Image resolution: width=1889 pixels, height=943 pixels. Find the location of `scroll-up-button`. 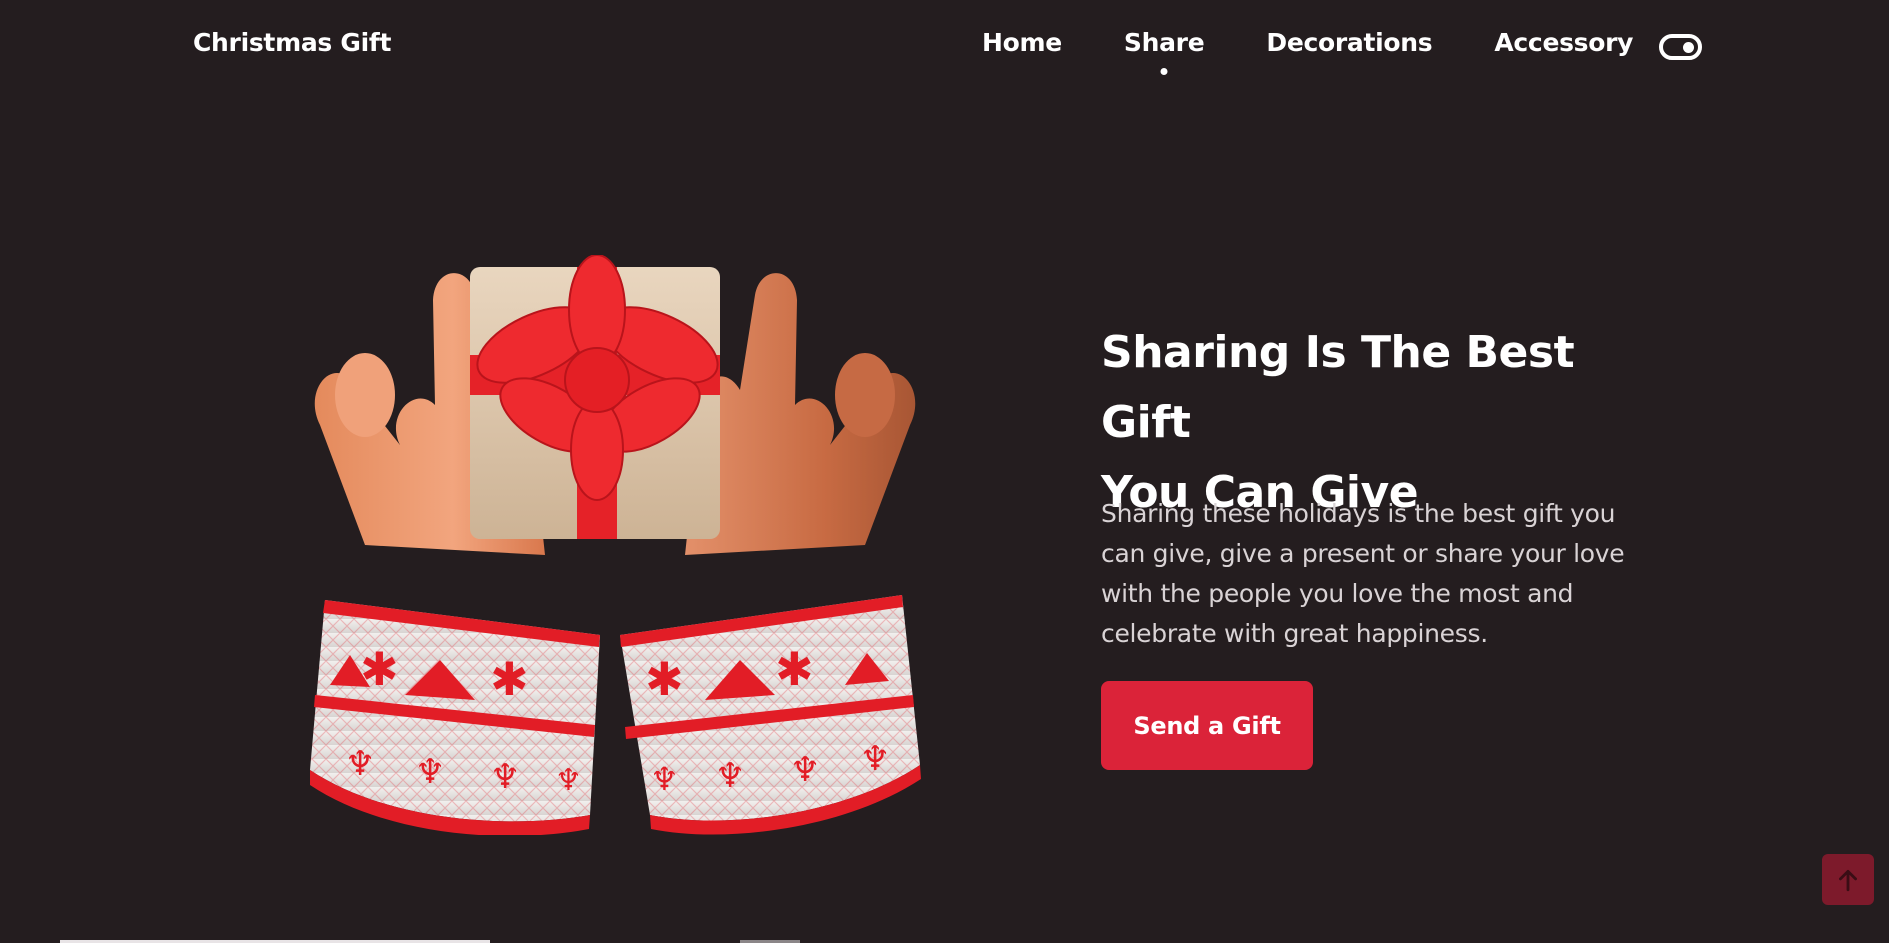

scroll-up-button is located at coordinates (1848, 879).